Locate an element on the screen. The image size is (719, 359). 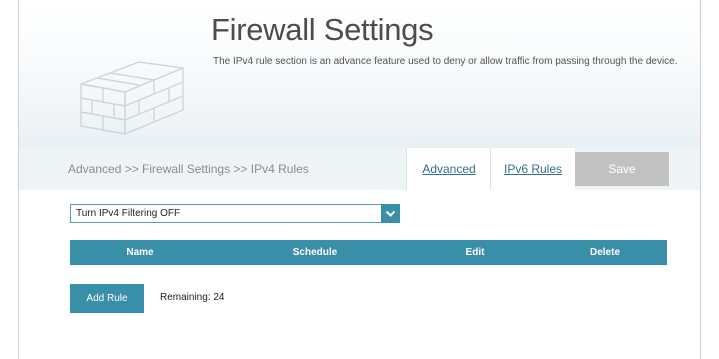
ipv4-filtering-value: Turn IPv4 Filtering OFF is located at coordinates (128, 213).